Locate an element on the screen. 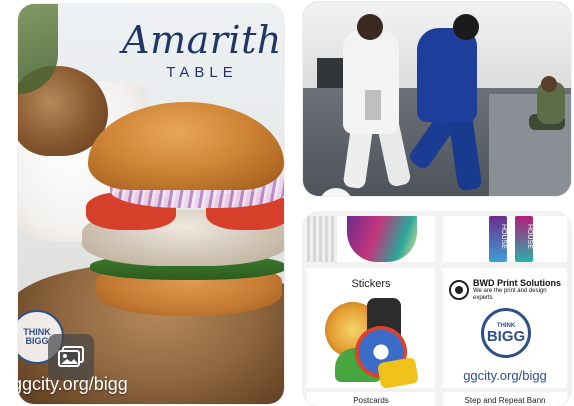 The height and width of the screenshot is (406, 574). white-gi-belt is located at coordinates (373, 105).